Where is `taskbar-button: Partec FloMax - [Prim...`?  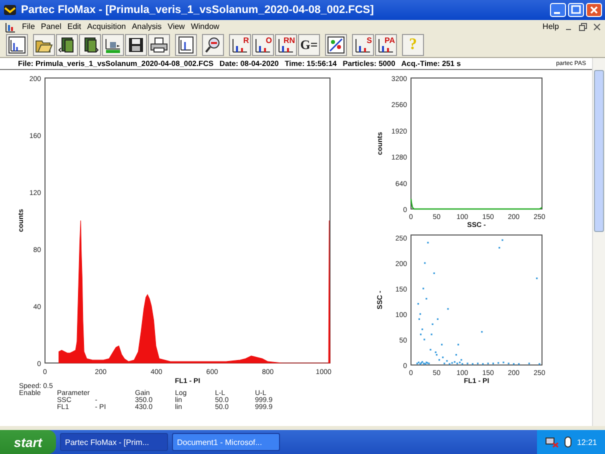 taskbar-button: Partec FloMax - [Prim... is located at coordinates (114, 442).